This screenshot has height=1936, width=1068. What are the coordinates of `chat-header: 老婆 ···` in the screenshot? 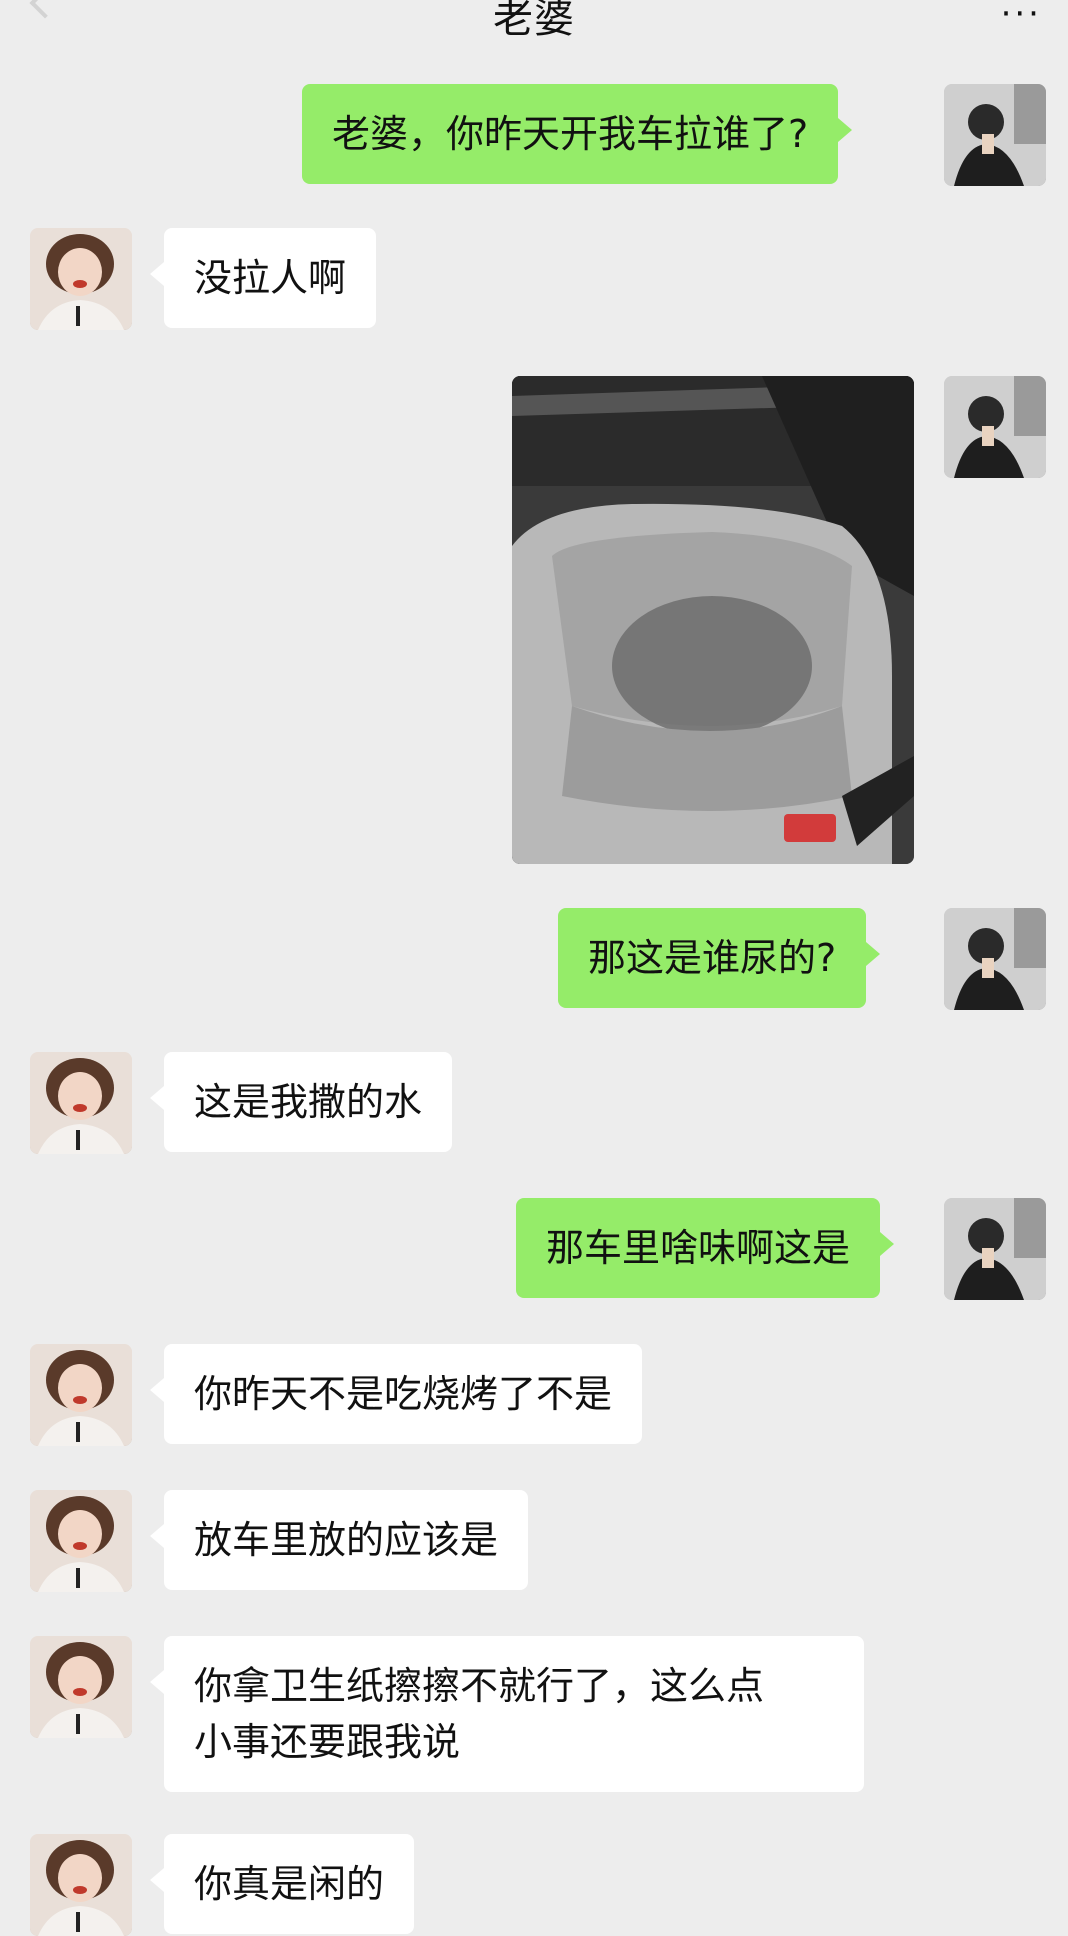 It's located at (534, 21).